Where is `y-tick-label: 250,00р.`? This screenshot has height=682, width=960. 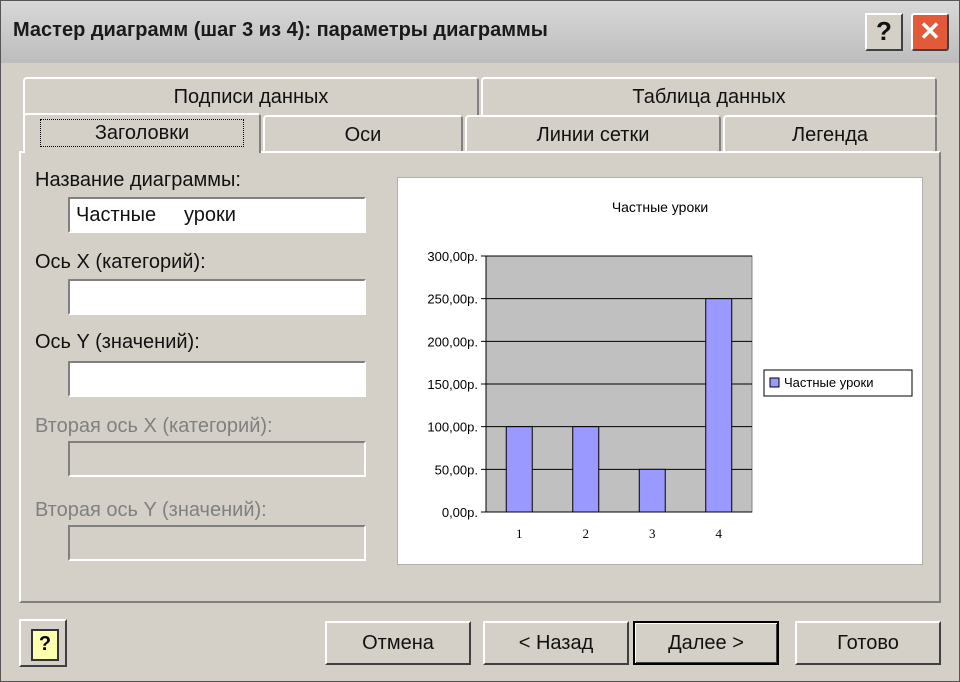
y-tick-label: 250,00р. is located at coordinates (452, 299).